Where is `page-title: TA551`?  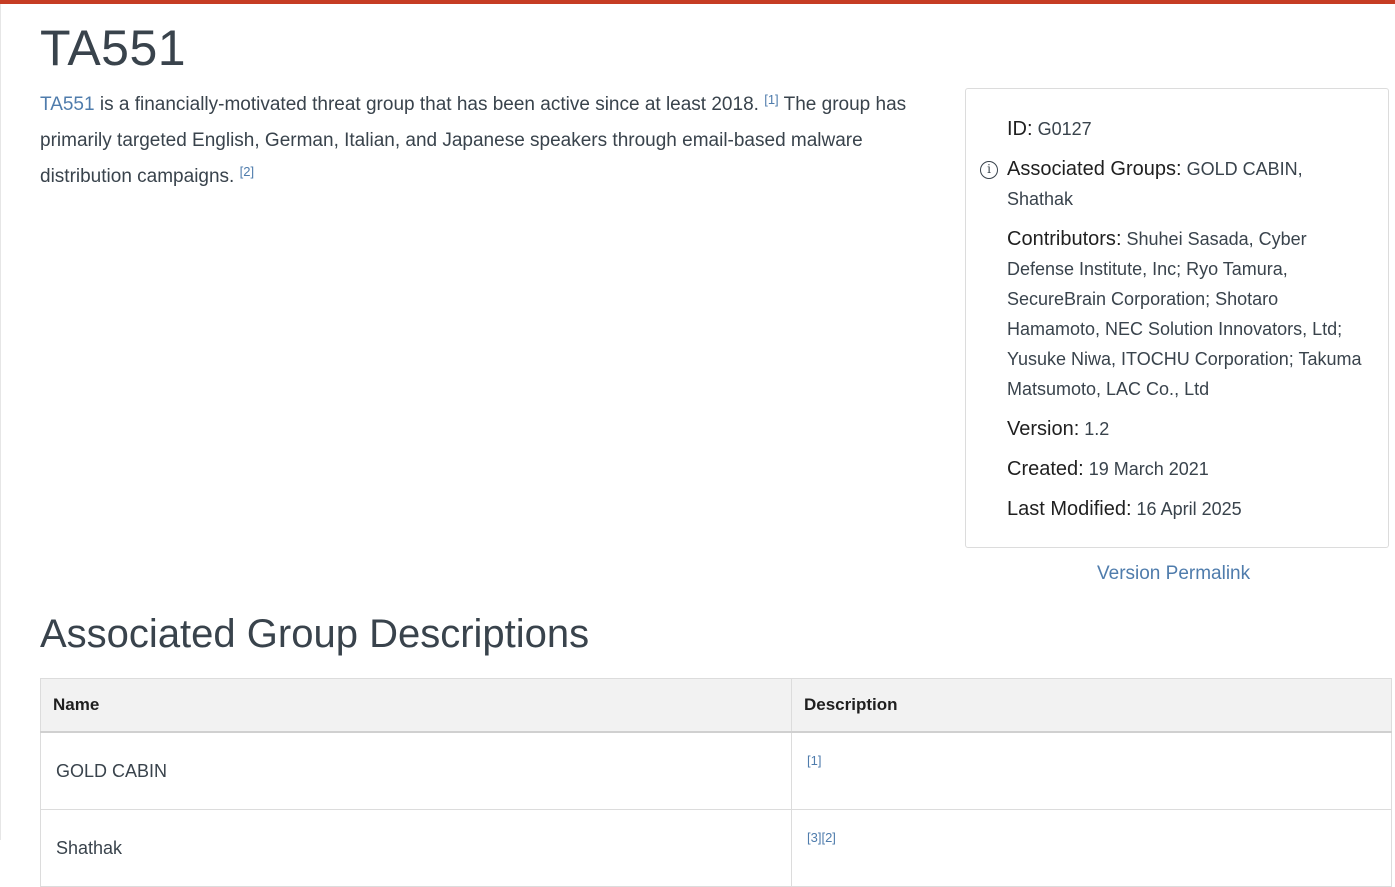
page-title: TA551 is located at coordinates (113, 48).